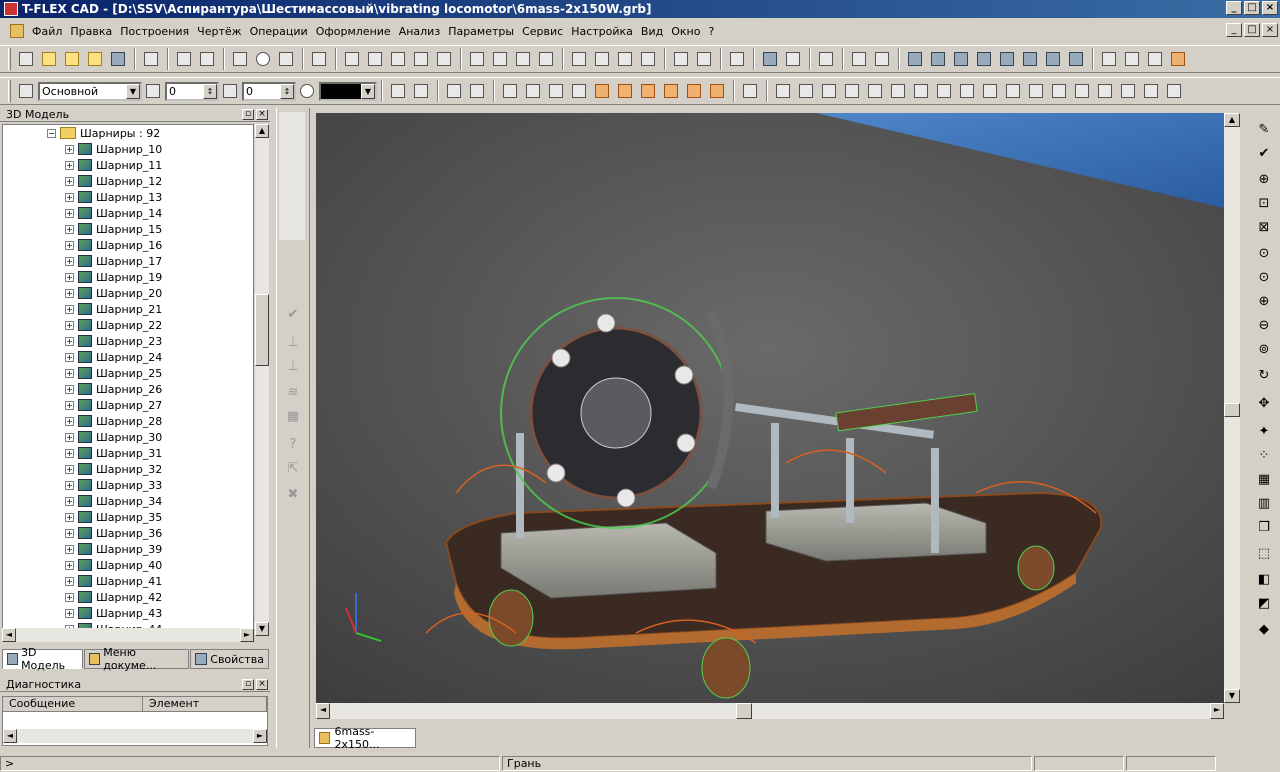 The image size is (1280, 772). Describe the element at coordinates (737, 59) in the screenshot. I see `calculator-icon` at that location.